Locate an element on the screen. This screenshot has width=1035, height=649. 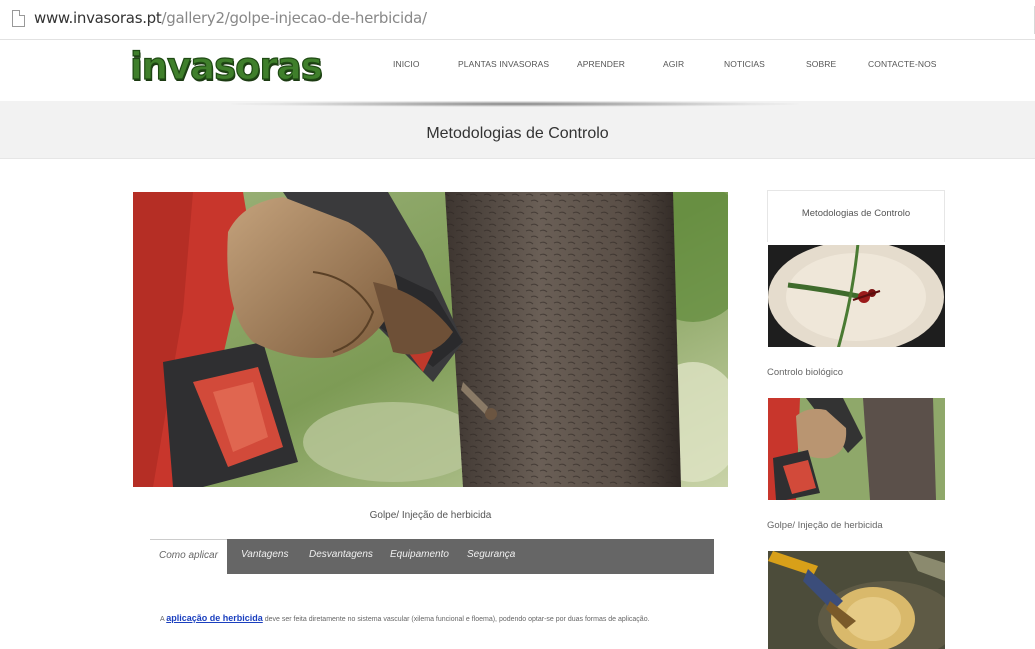
thumb-brush-application is located at coordinates (856, 600).